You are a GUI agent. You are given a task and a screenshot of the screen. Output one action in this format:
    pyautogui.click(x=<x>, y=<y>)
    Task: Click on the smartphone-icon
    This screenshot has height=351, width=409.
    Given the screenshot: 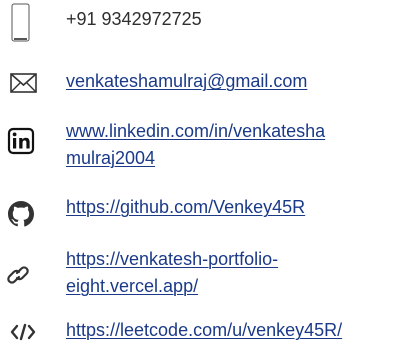 What is the action you would take?
    pyautogui.click(x=20, y=22)
    